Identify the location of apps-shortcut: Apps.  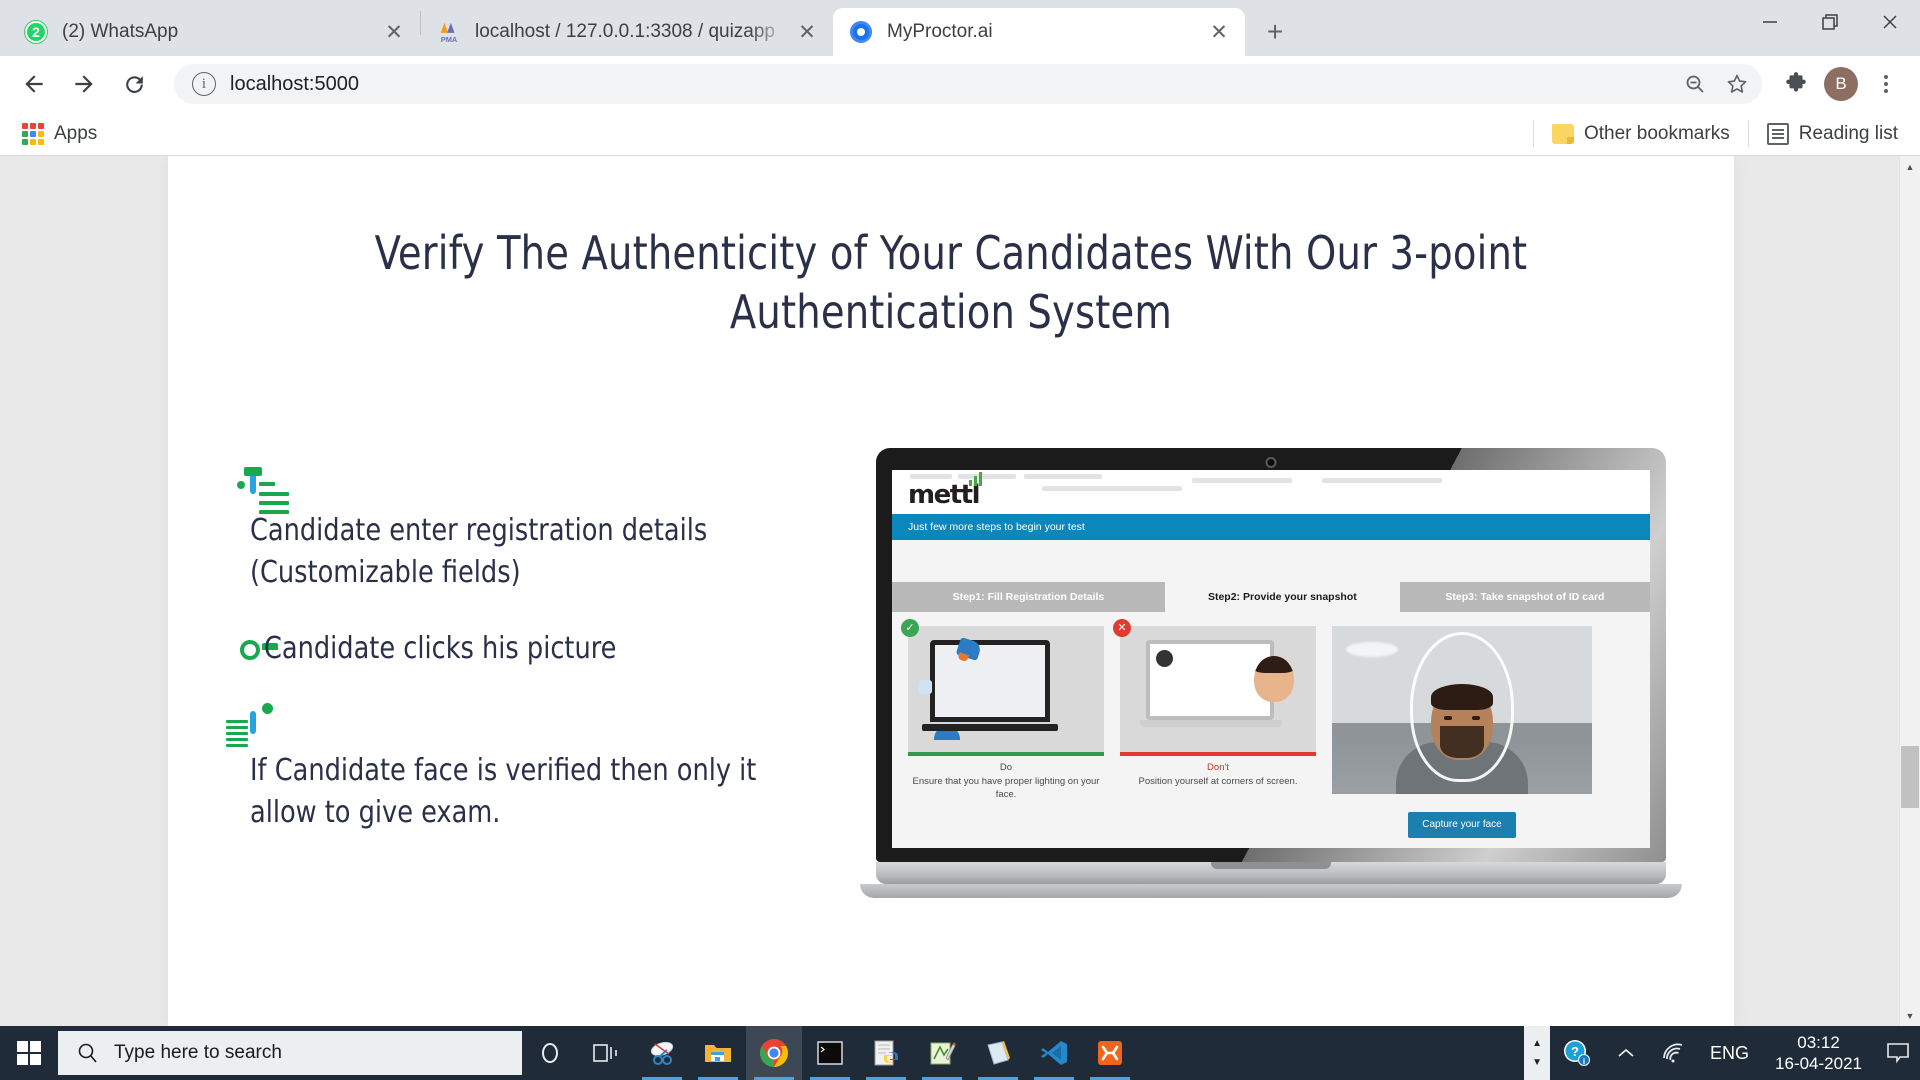
(59, 134).